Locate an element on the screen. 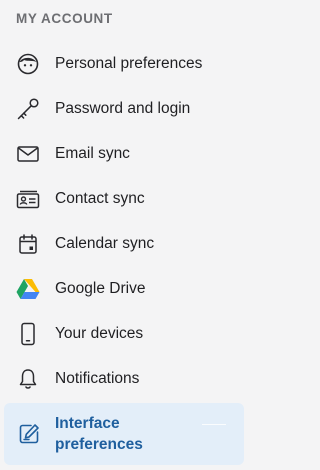 The height and width of the screenshot is (470, 320). highlight-divider is located at coordinates (214, 424).